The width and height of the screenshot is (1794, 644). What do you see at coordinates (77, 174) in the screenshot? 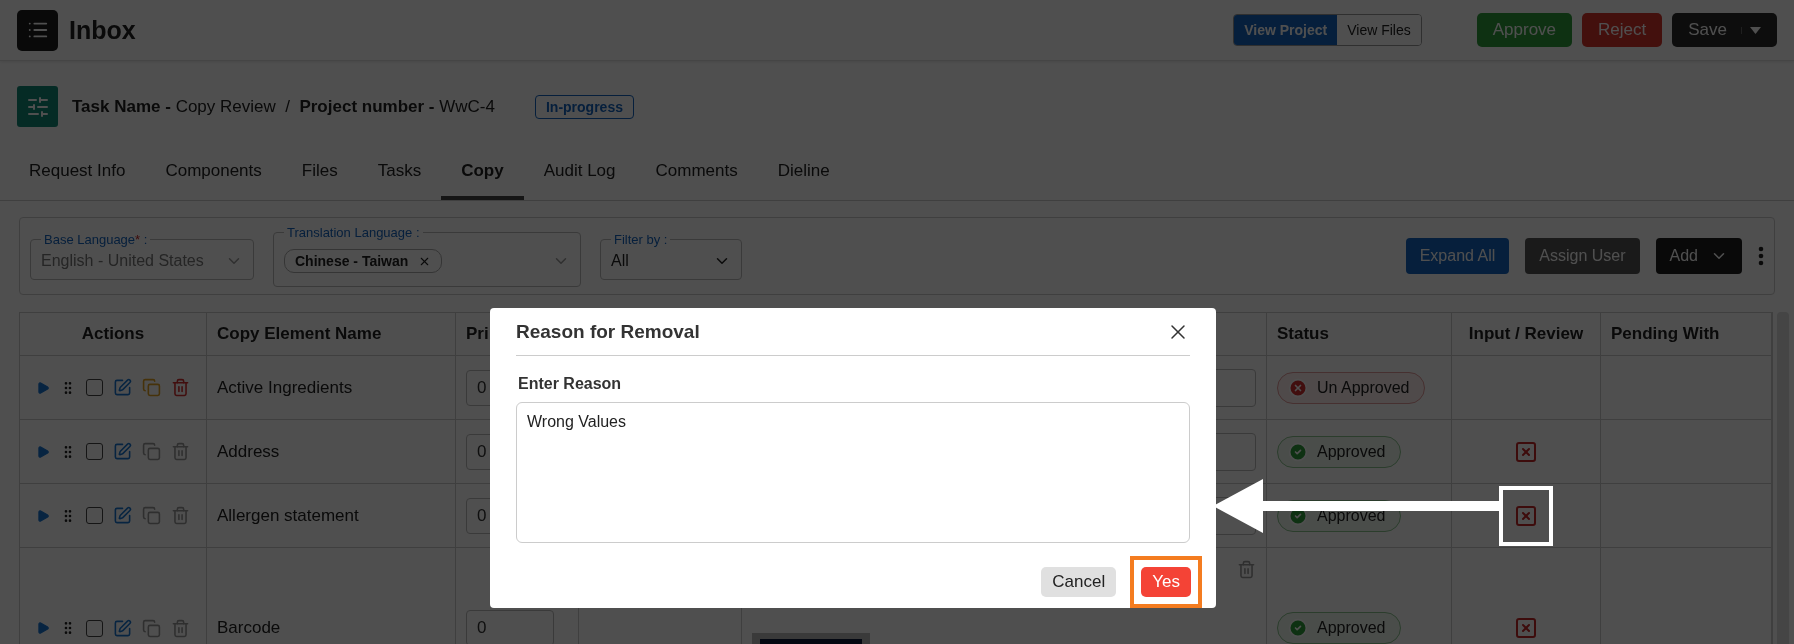
I see `tab: Request Info` at bounding box center [77, 174].